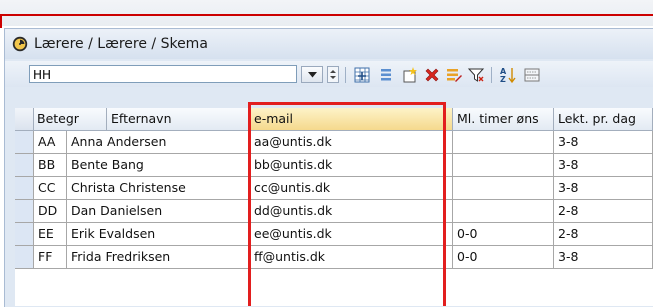 The width and height of the screenshot is (653, 307). I want to click on dropdown-icon, so click(312, 74).